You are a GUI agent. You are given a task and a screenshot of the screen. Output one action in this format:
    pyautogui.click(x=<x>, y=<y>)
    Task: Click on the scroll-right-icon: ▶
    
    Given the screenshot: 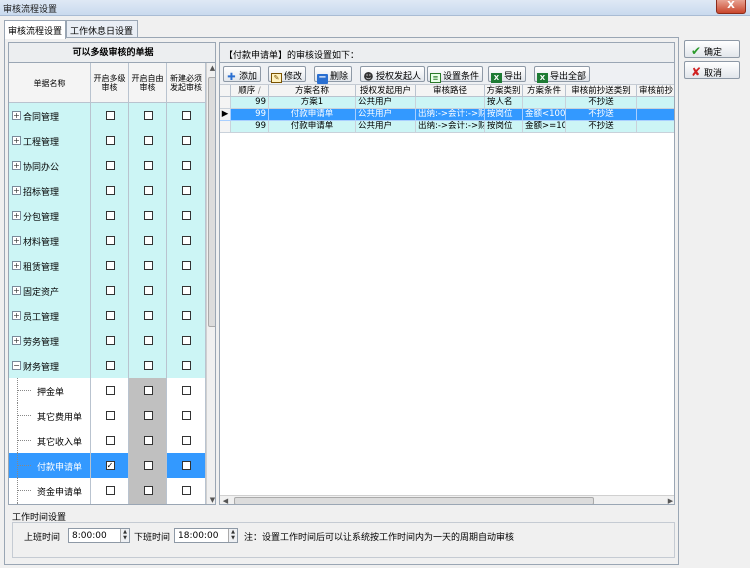 What is the action you would take?
    pyautogui.click(x=669, y=500)
    